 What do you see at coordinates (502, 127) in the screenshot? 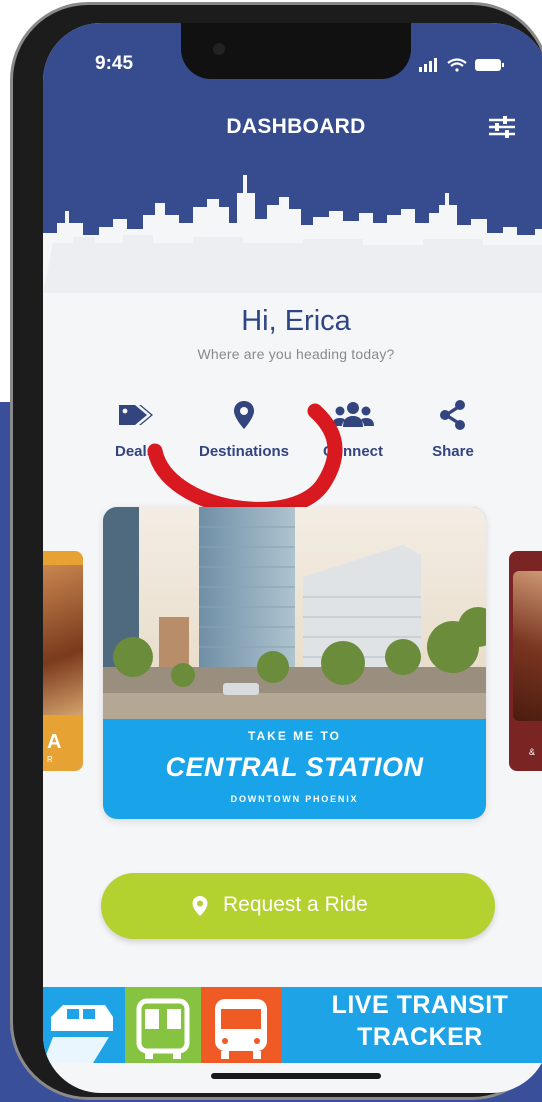
I see `filter-settings-icon` at bounding box center [502, 127].